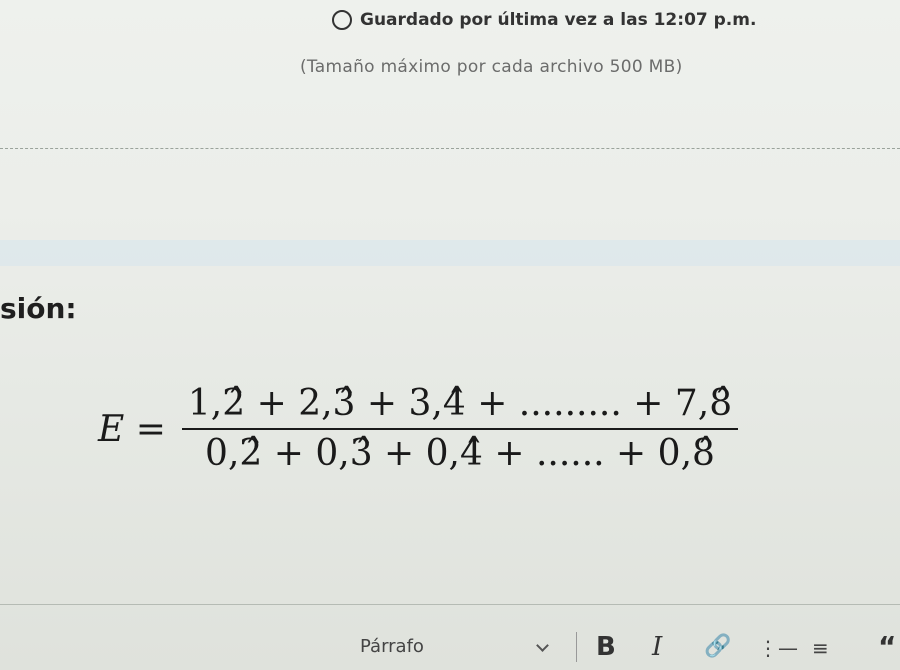 The height and width of the screenshot is (670, 900). Describe the element at coordinates (657, 647) in the screenshot. I see `italic-button: I` at that location.